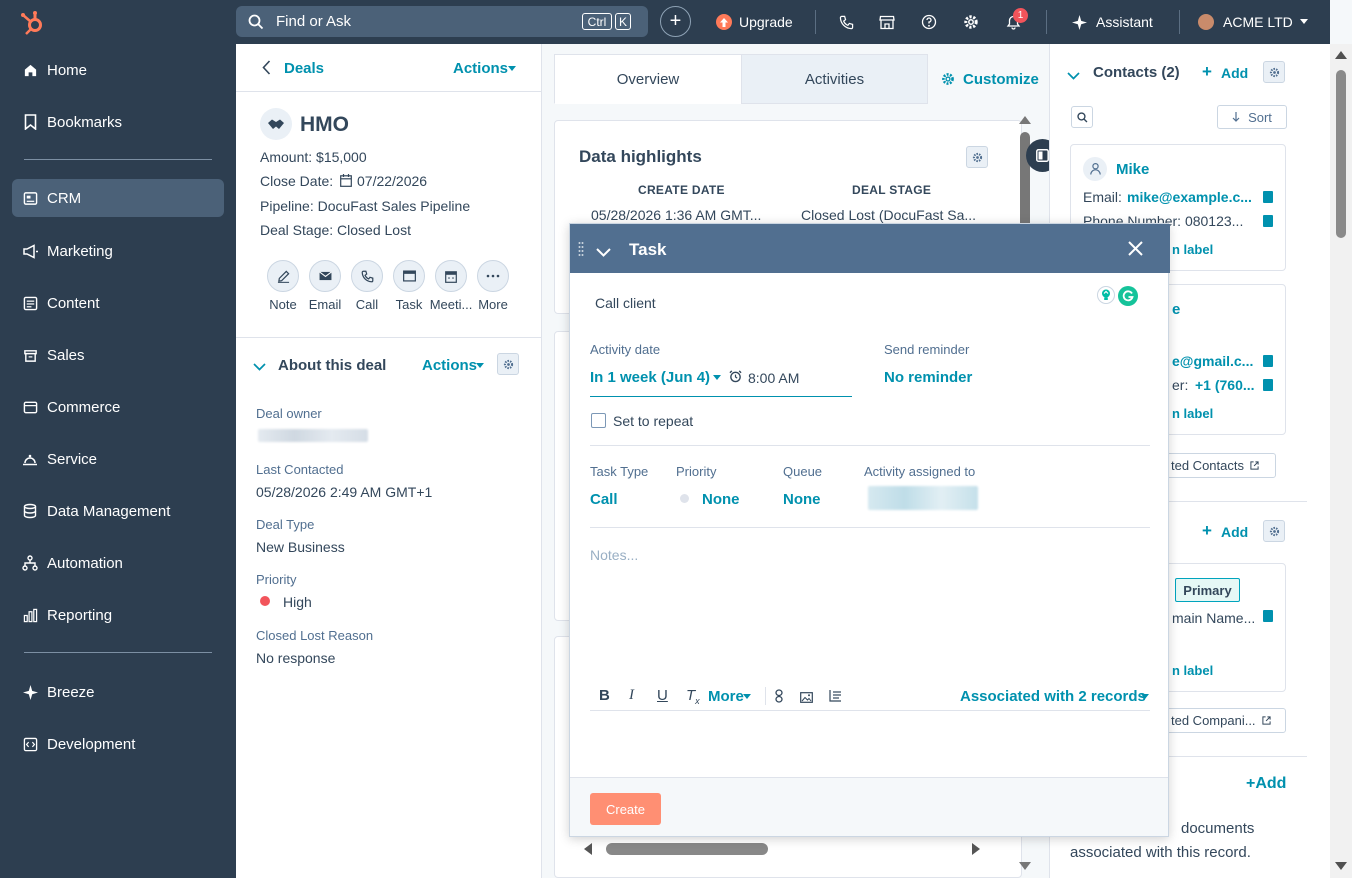 Image resolution: width=1352 pixels, height=878 pixels. Describe the element at coordinates (118, 692) in the screenshot. I see `nav-item-breeze: Breeze` at that location.